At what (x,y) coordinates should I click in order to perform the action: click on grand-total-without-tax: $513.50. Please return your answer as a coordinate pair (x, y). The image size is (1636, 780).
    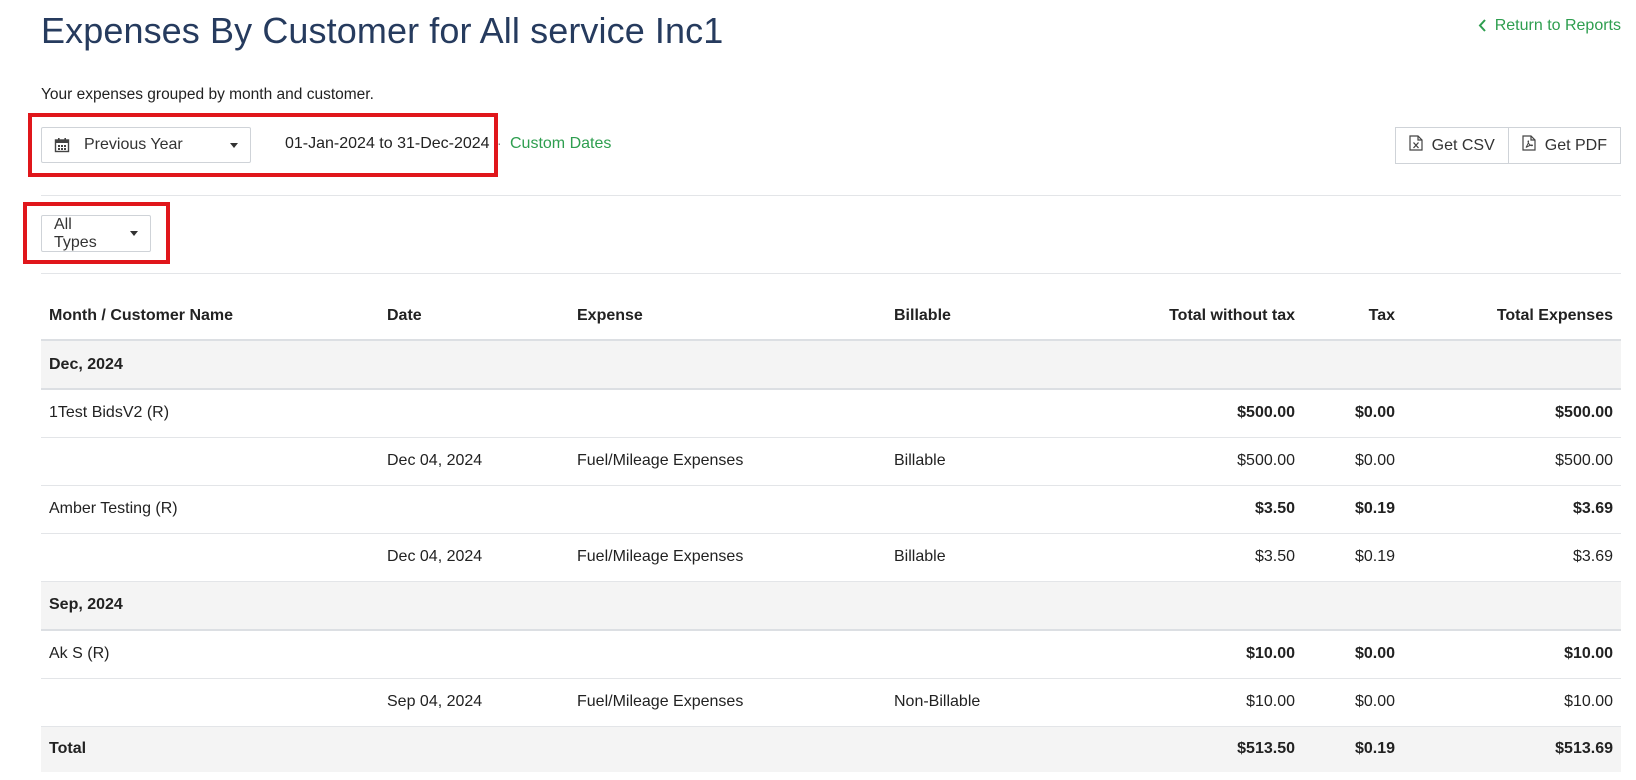
    Looking at the image, I should click on (1199, 749).